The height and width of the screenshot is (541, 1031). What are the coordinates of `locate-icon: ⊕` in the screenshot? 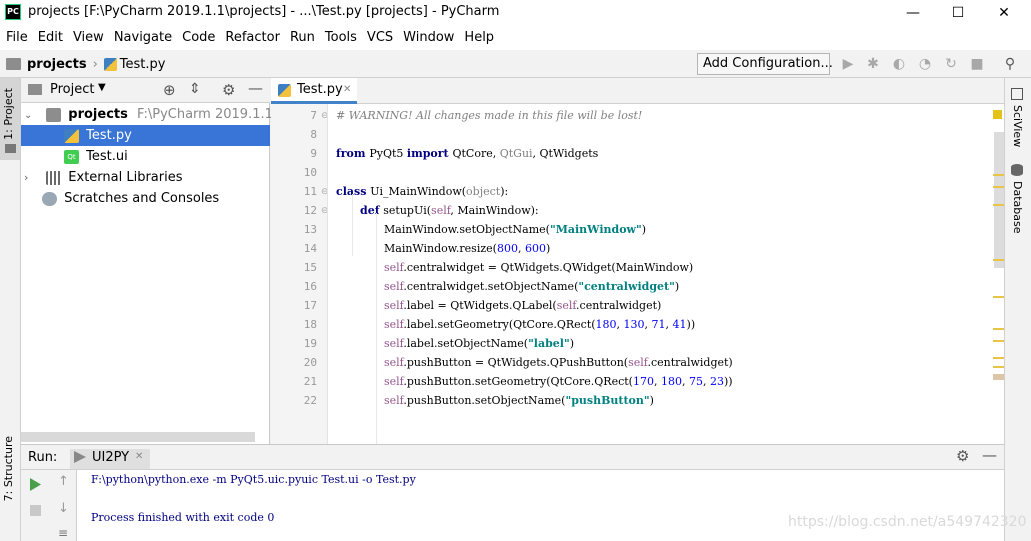 It's located at (169, 90).